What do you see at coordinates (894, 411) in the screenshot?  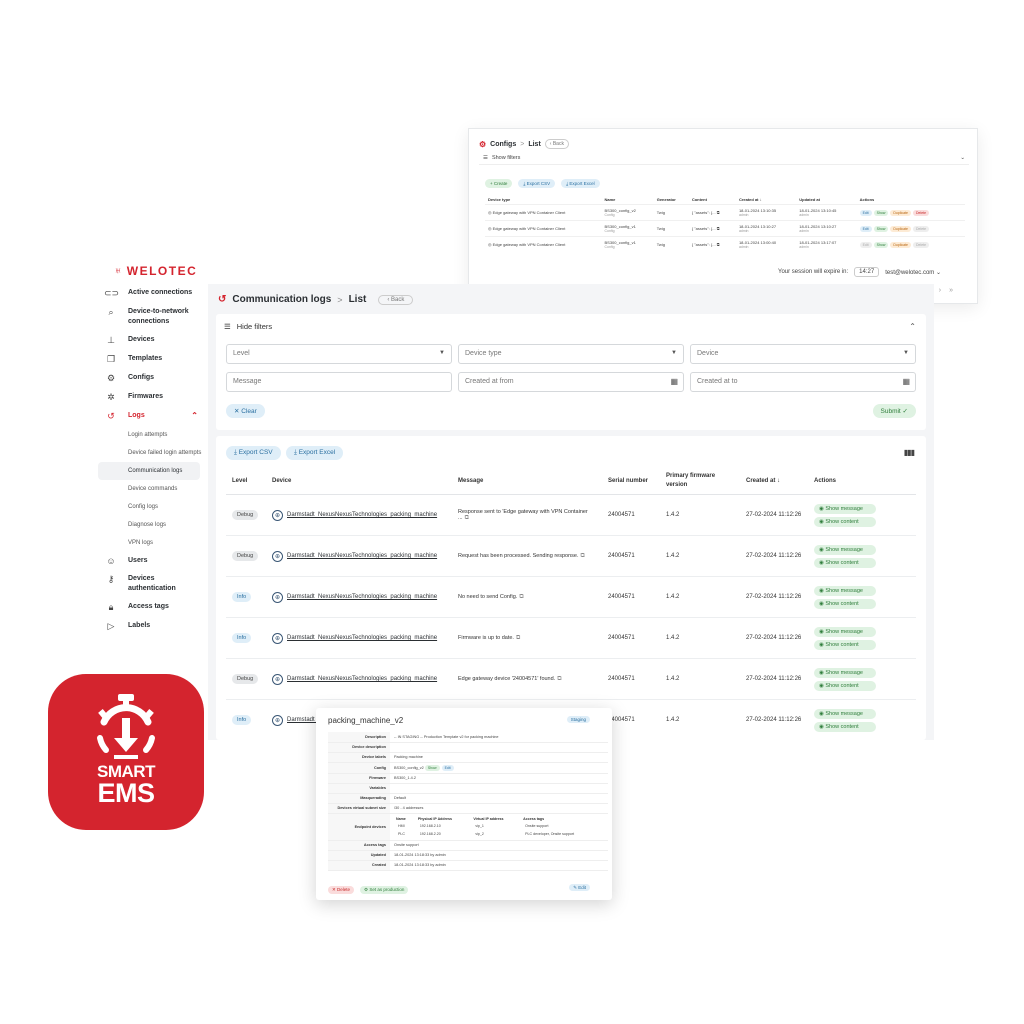 I see `submit-button: Submit ✓` at bounding box center [894, 411].